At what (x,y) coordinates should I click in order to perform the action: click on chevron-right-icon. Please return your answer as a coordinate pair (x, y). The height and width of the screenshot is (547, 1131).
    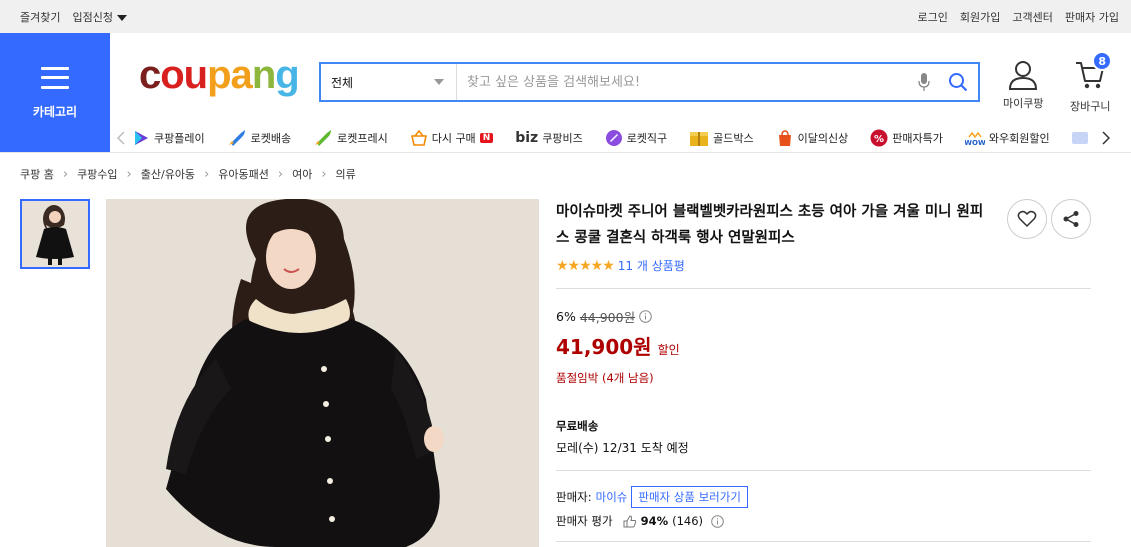
    Looking at the image, I should click on (1106, 138).